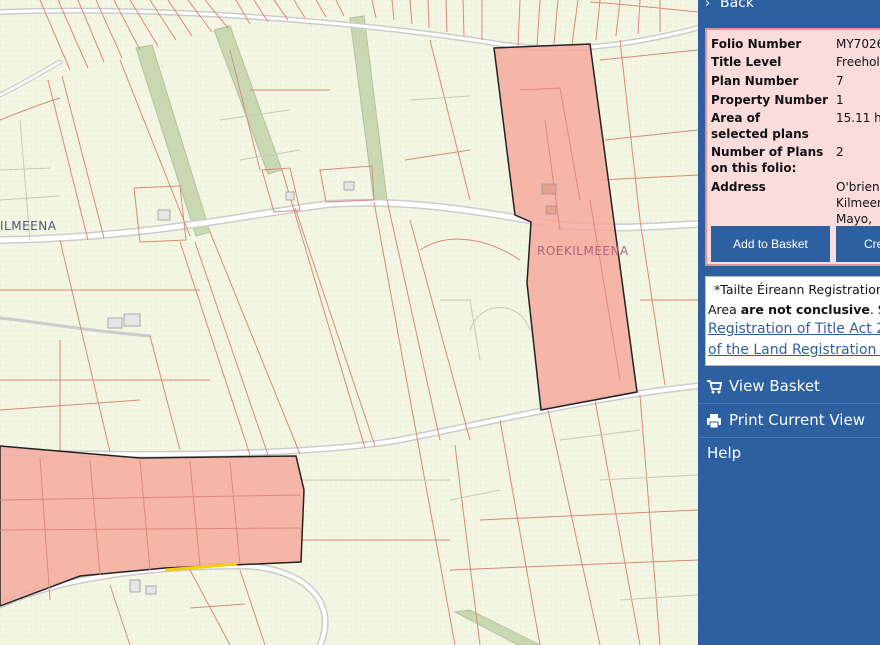 The image size is (880, 645). I want to click on notice-line-2: Area are not conclusive. See S, so click(794, 309).